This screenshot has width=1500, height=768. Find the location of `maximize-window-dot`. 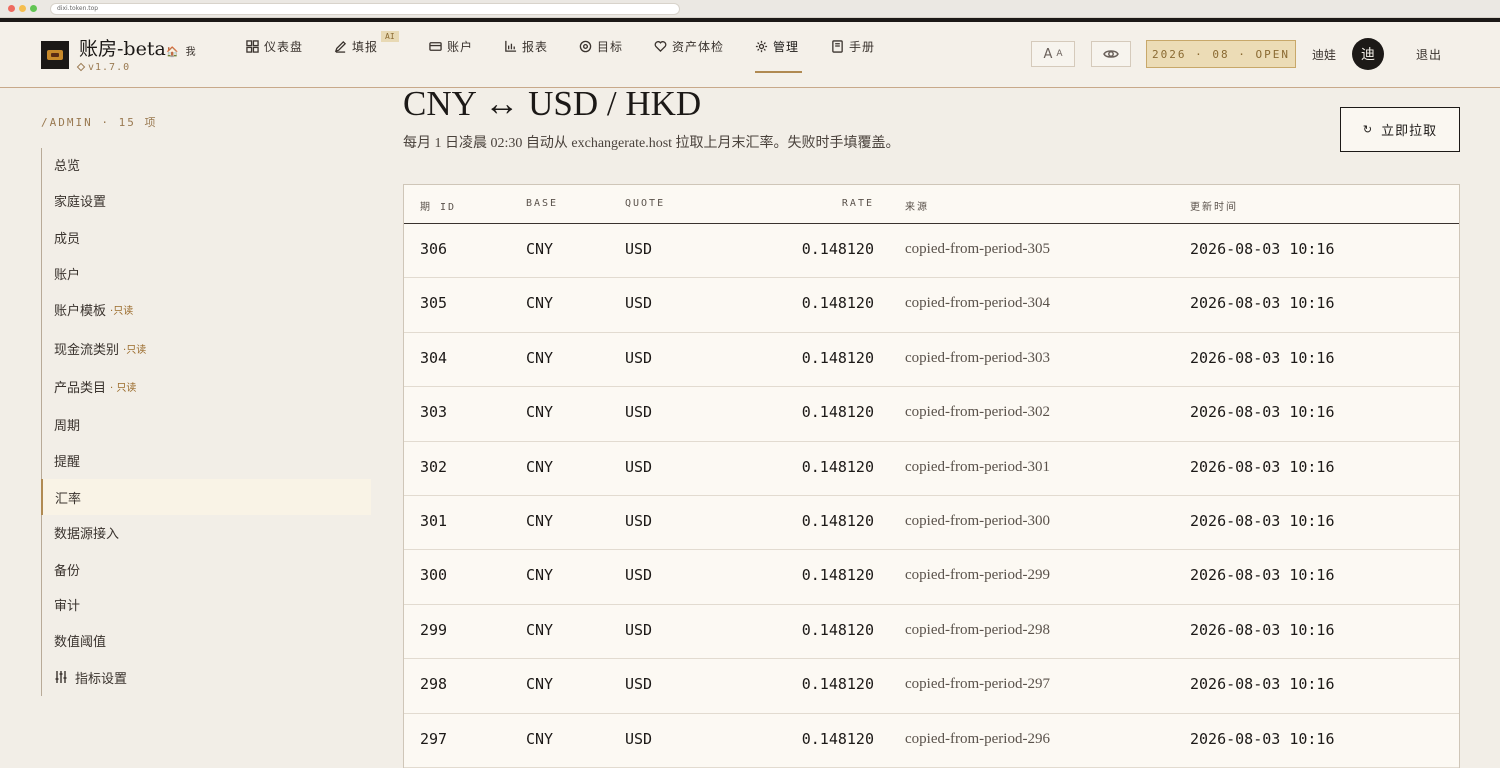

maximize-window-dot is located at coordinates (33, 8).